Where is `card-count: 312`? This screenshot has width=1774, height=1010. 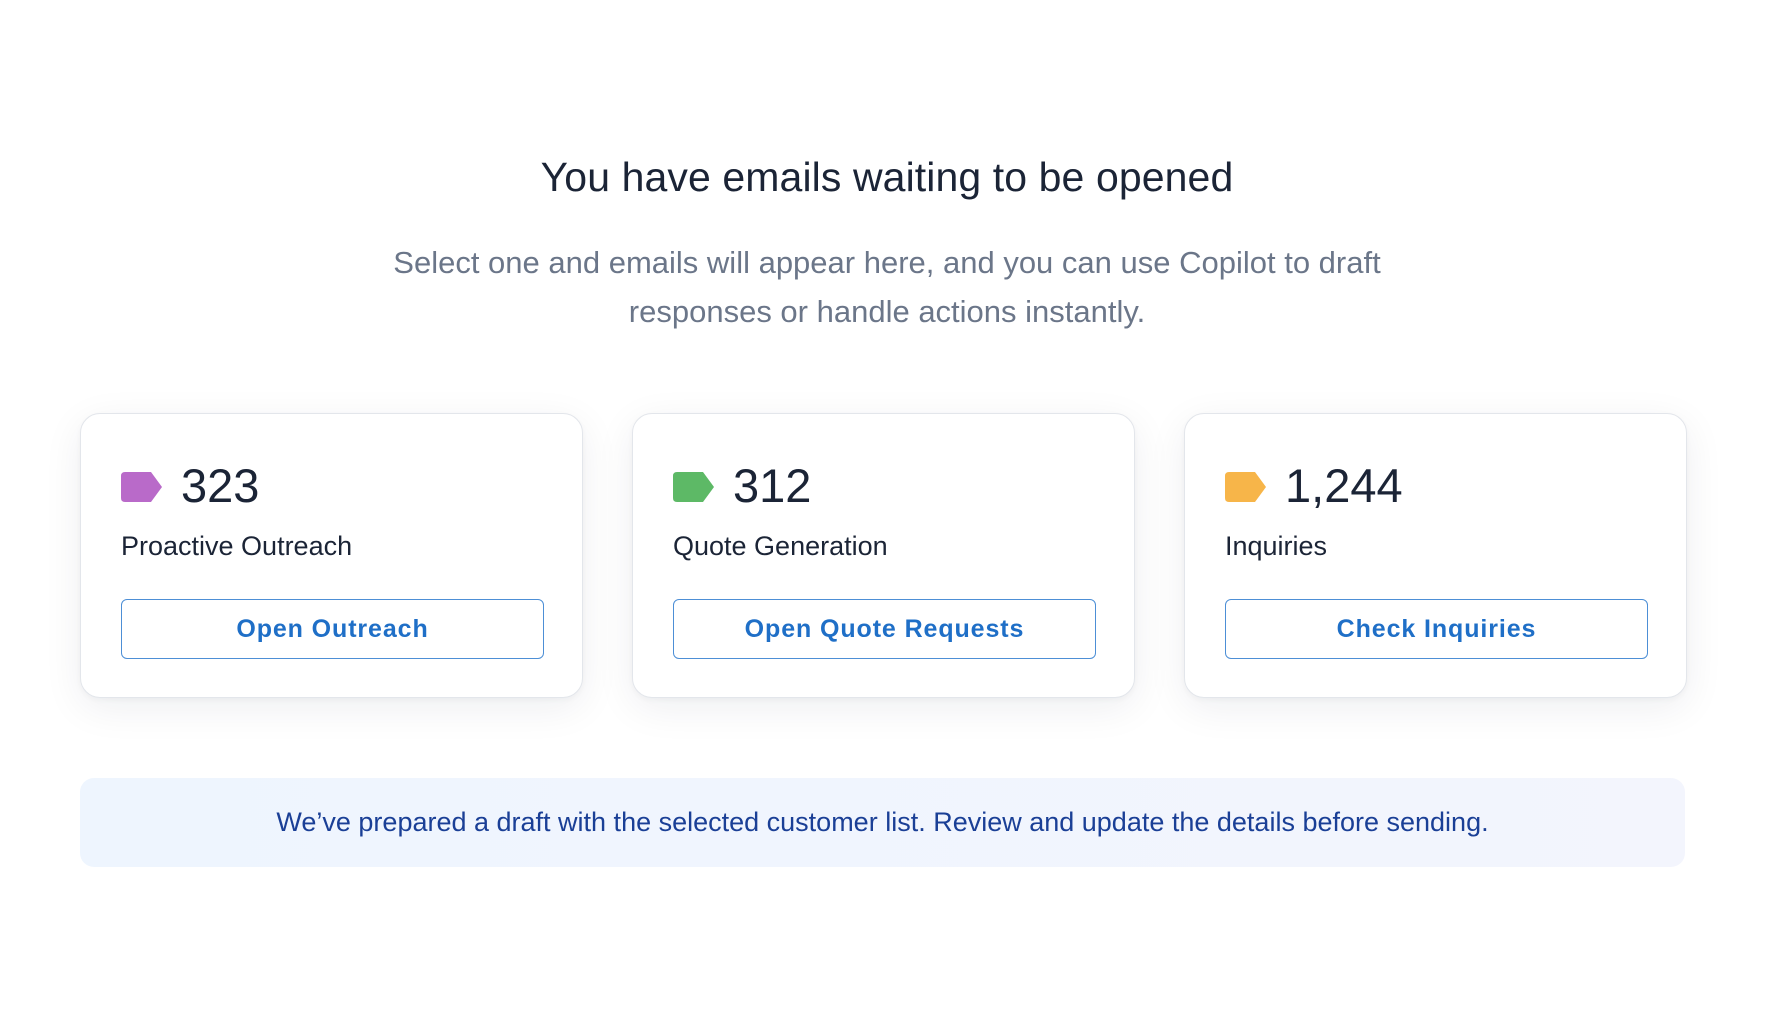 card-count: 312 is located at coordinates (772, 485).